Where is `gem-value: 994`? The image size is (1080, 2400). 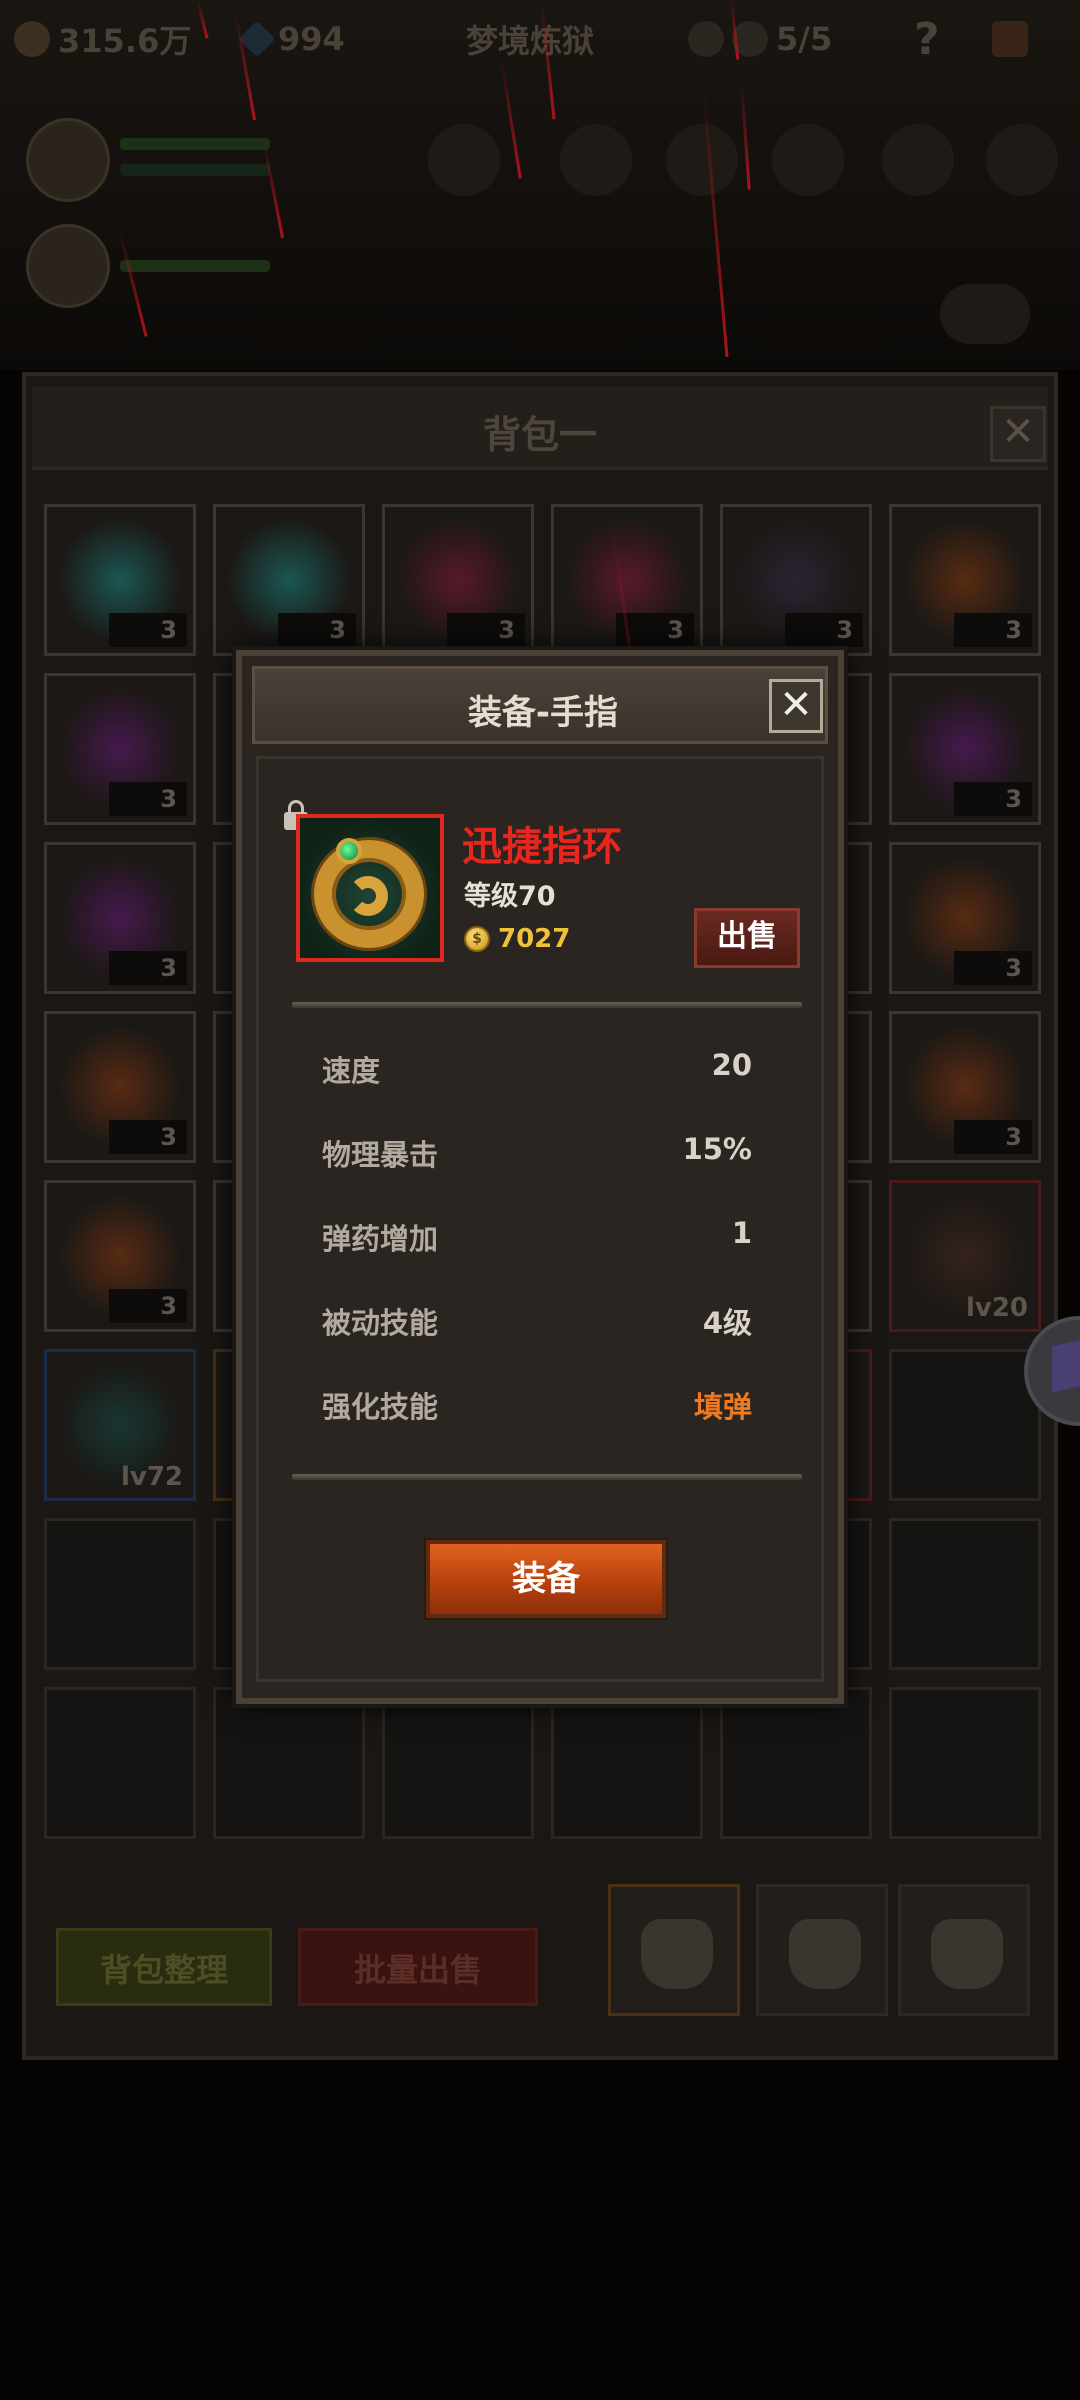 gem-value: 994 is located at coordinates (311, 39).